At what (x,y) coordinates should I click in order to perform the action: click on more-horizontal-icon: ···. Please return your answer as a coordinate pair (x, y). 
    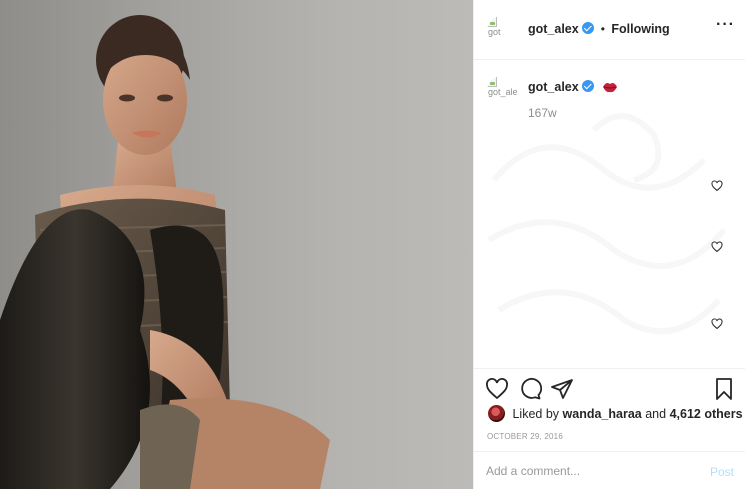
    Looking at the image, I should click on (725, 24).